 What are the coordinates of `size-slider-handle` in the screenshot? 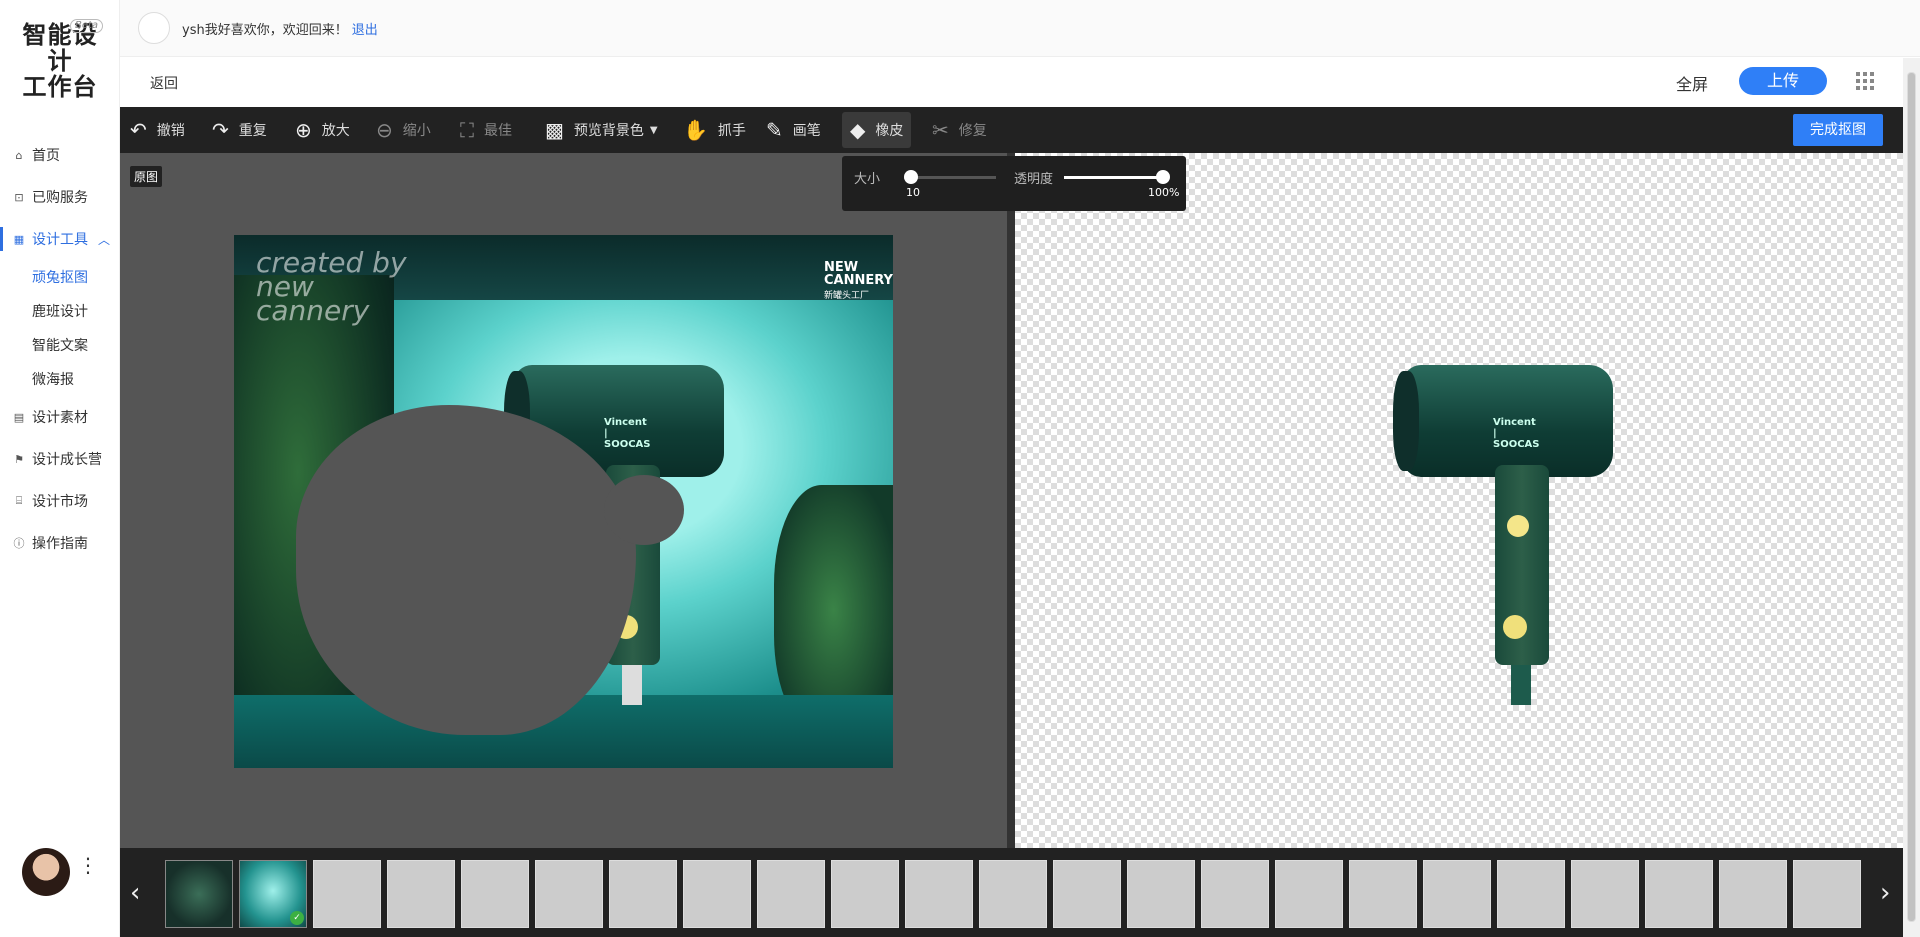 It's located at (911, 177).